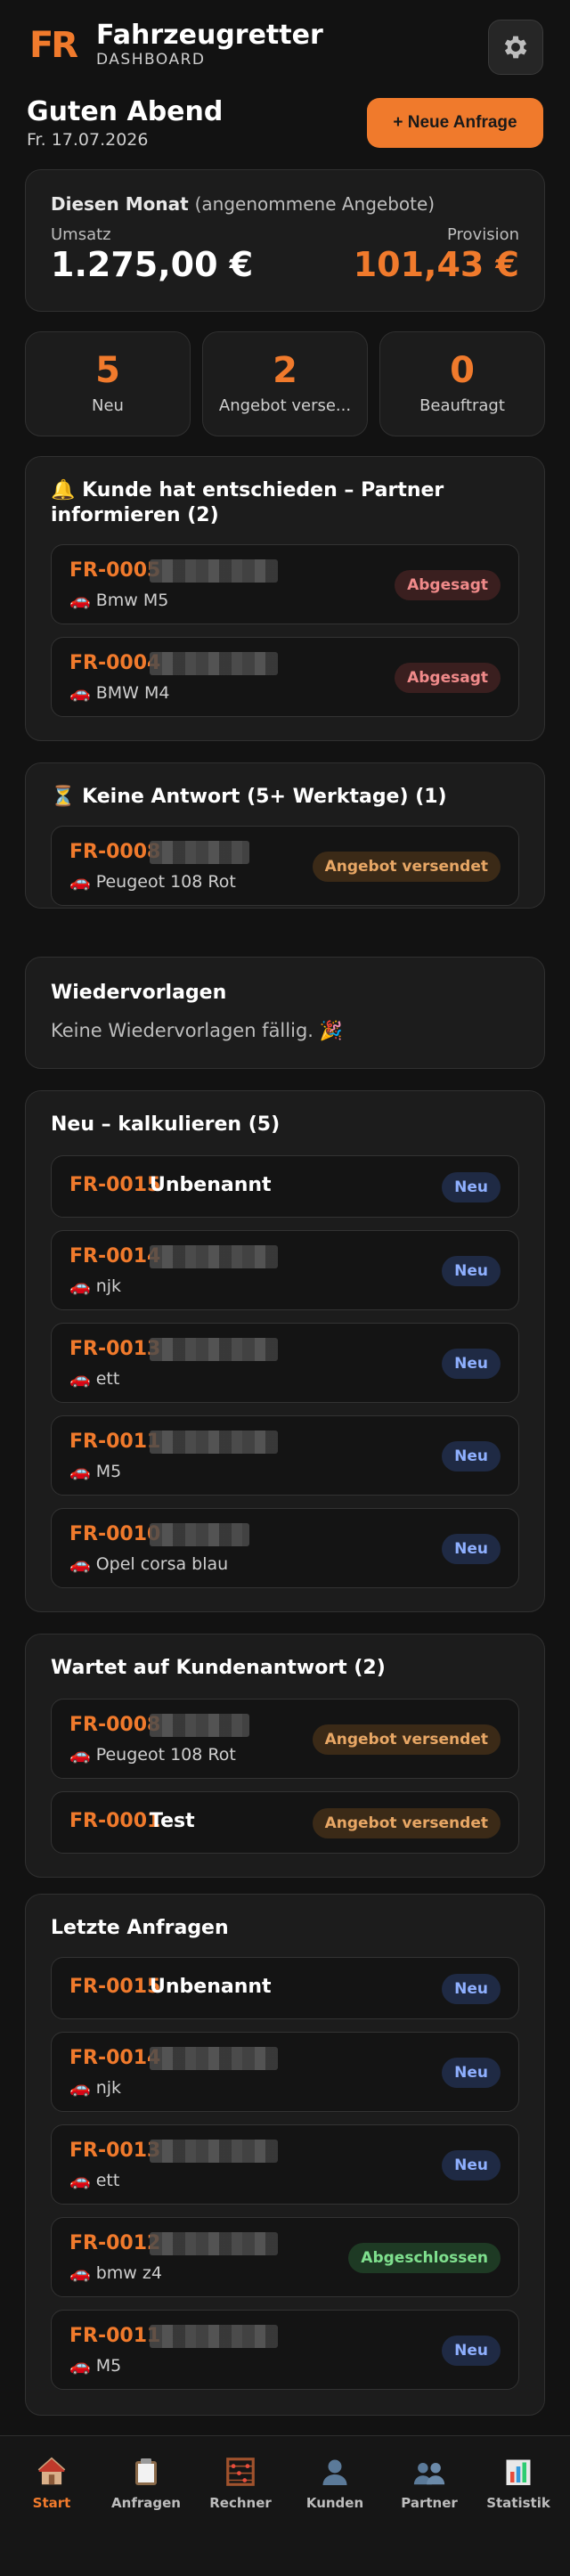 This screenshot has width=570, height=2576. What do you see at coordinates (166, 1124) in the screenshot?
I see `section-title: Neu – kalkulieren (5)` at bounding box center [166, 1124].